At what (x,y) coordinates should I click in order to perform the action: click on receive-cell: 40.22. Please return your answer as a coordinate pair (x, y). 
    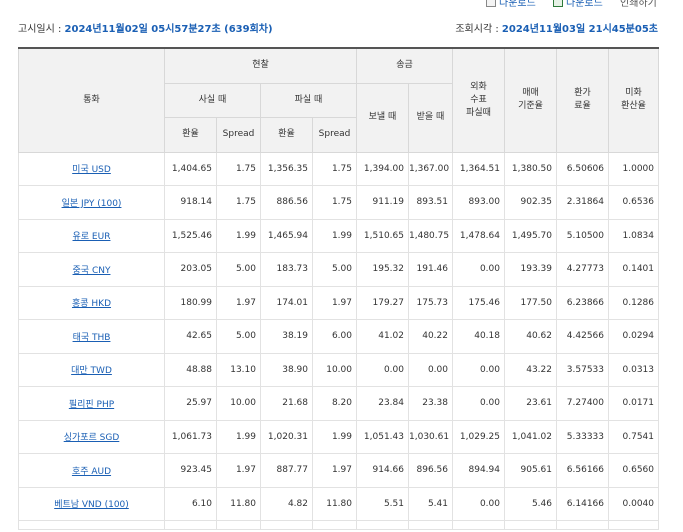
    Looking at the image, I should click on (430, 336).